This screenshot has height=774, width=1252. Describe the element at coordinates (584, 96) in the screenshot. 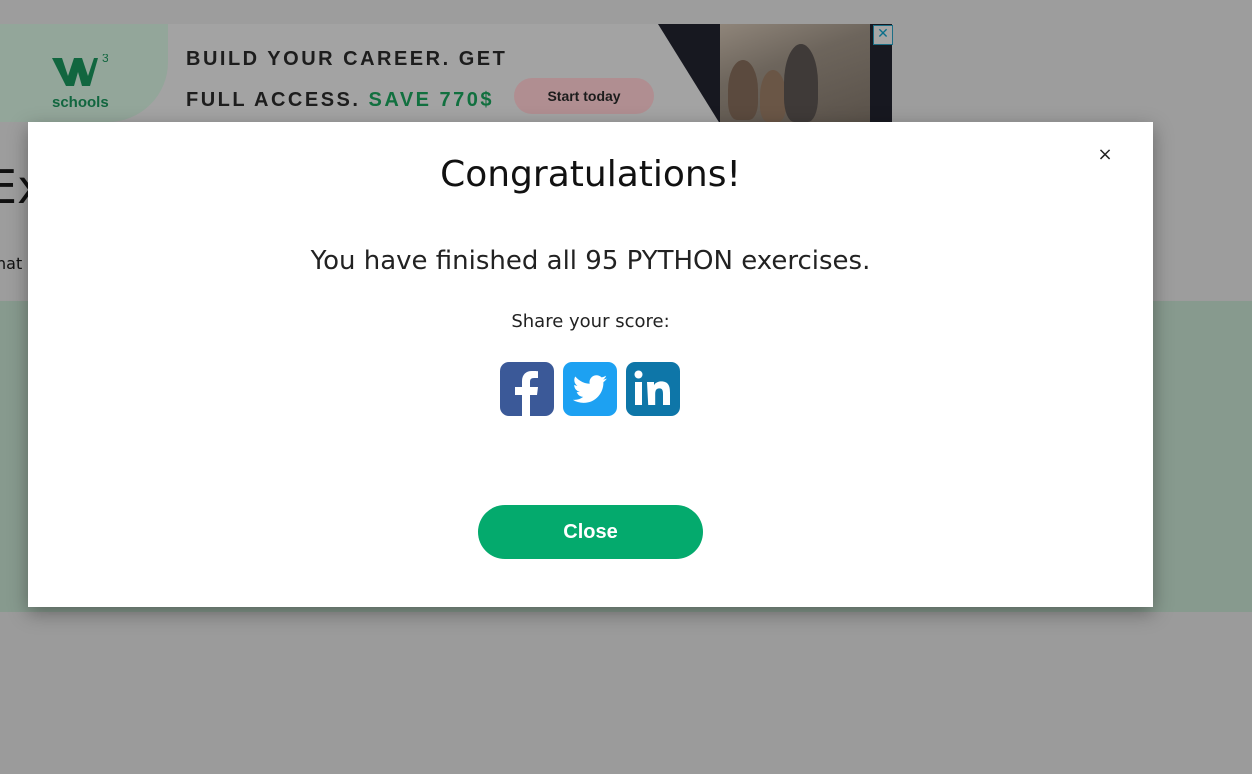

I see `ad-start-today-button: Start today` at that location.